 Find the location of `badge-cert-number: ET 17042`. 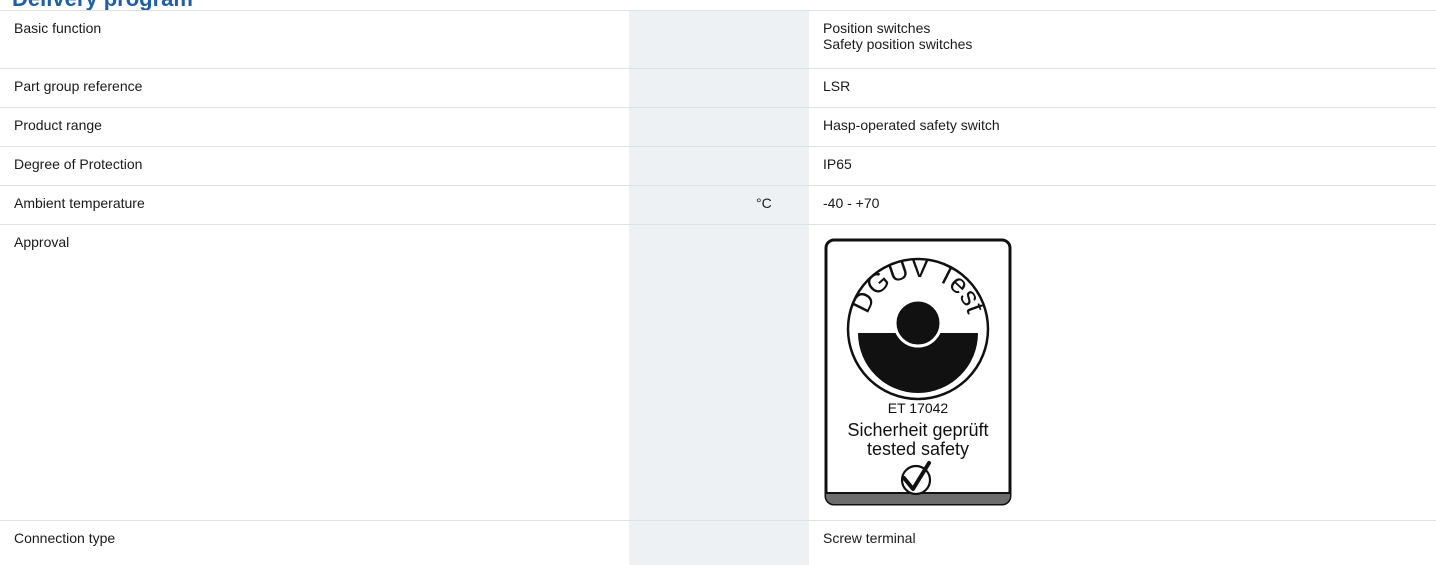

badge-cert-number: ET 17042 is located at coordinates (918, 408).